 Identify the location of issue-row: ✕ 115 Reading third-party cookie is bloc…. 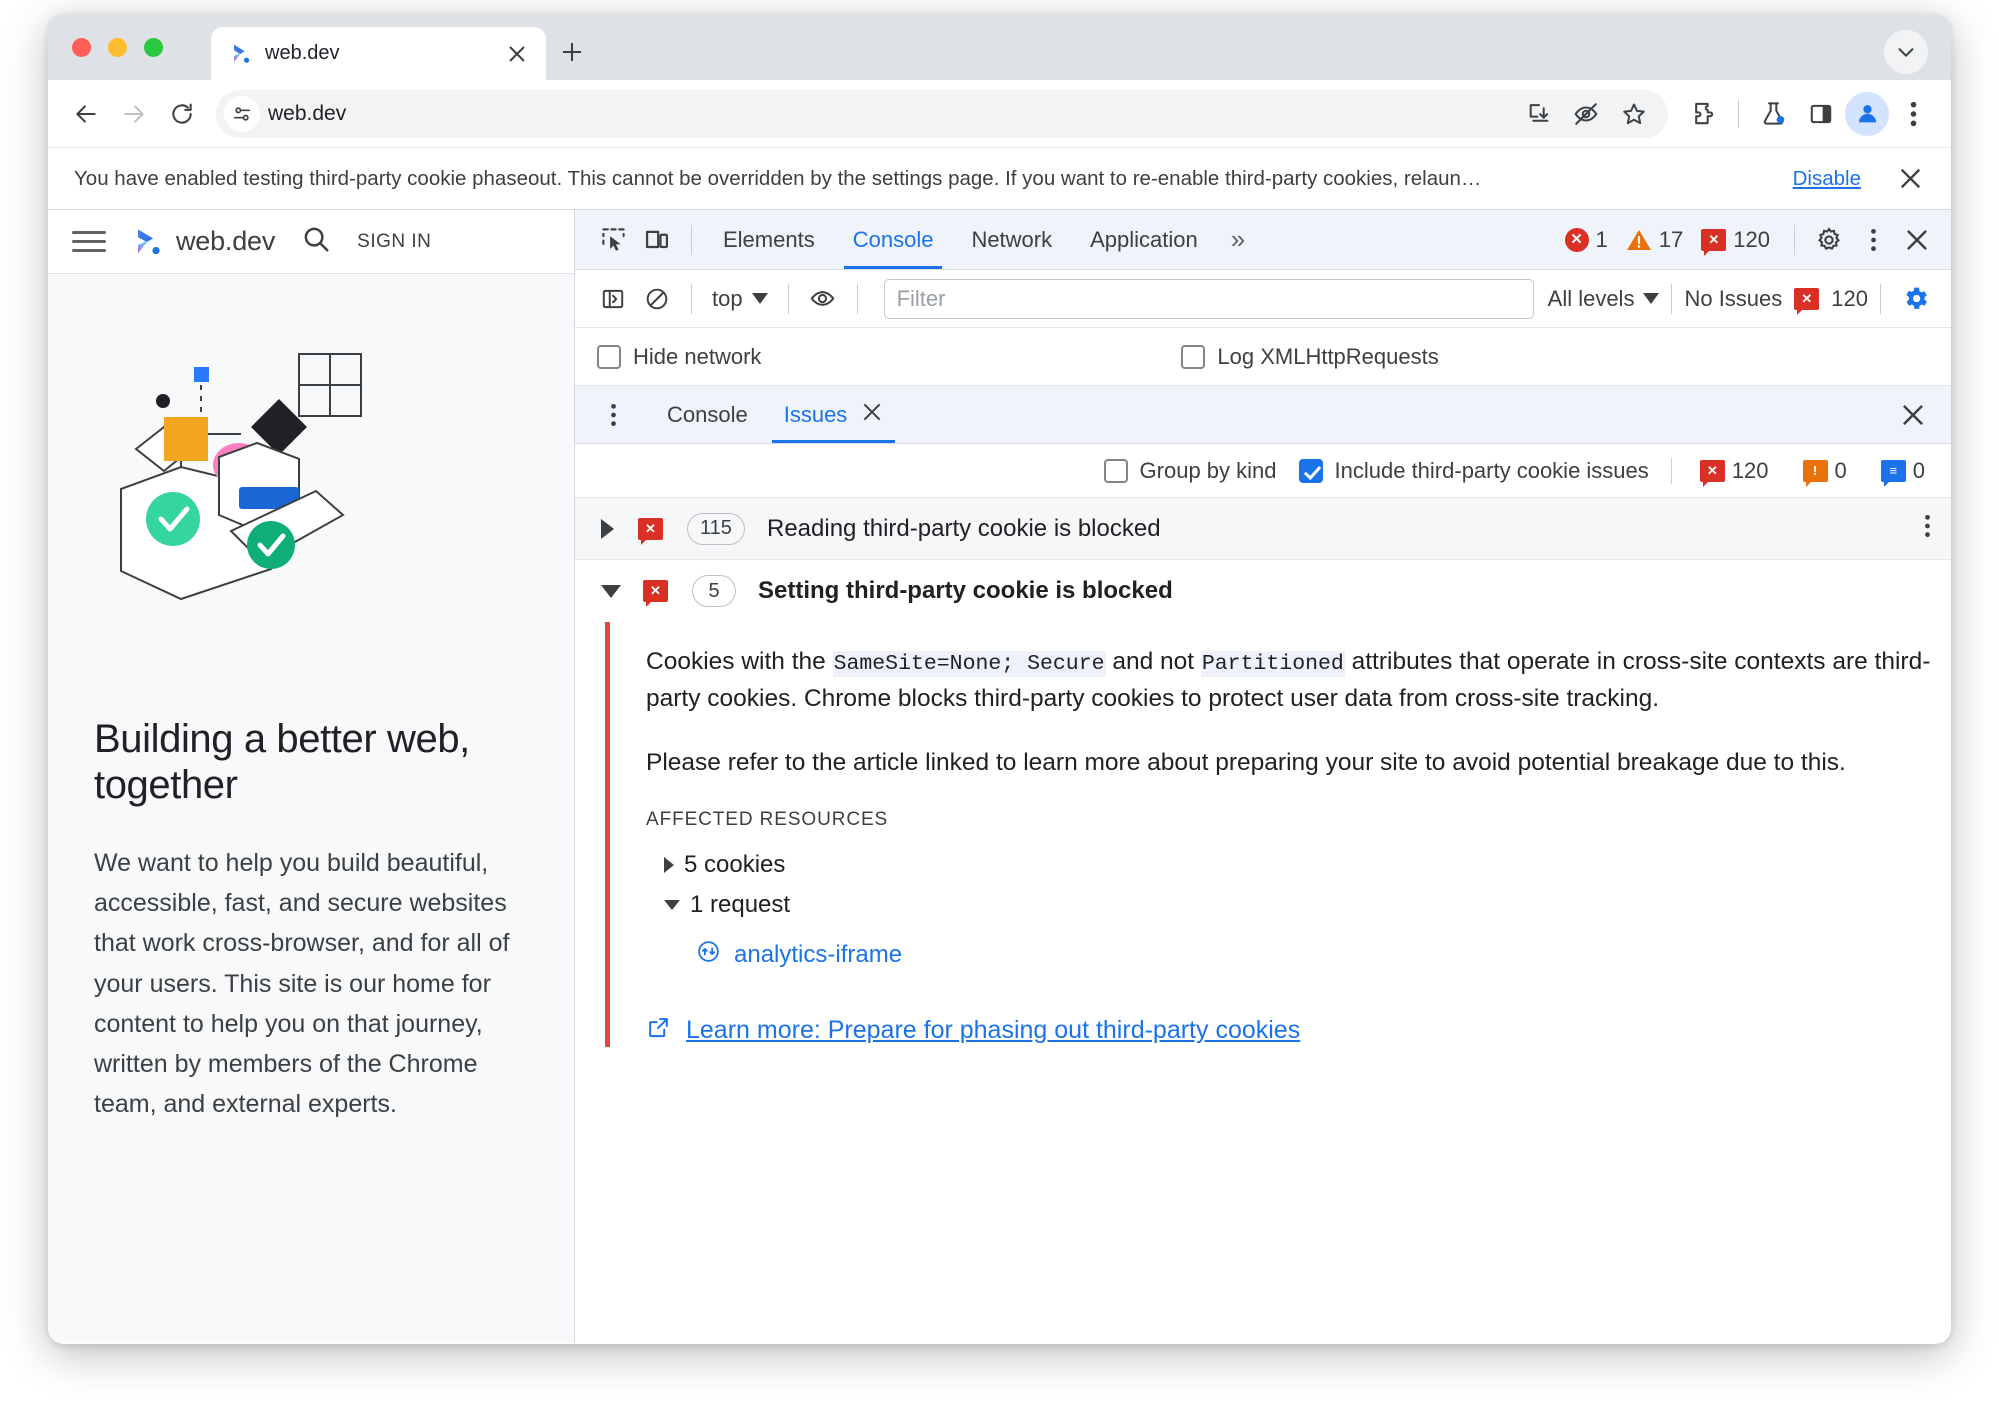
(1263, 529).